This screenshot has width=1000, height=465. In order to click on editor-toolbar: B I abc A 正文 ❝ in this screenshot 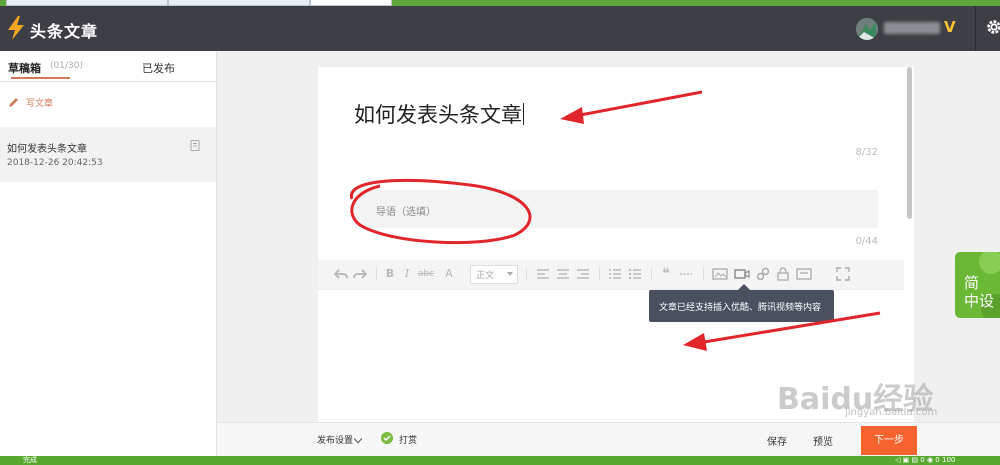, I will do `click(613, 275)`.